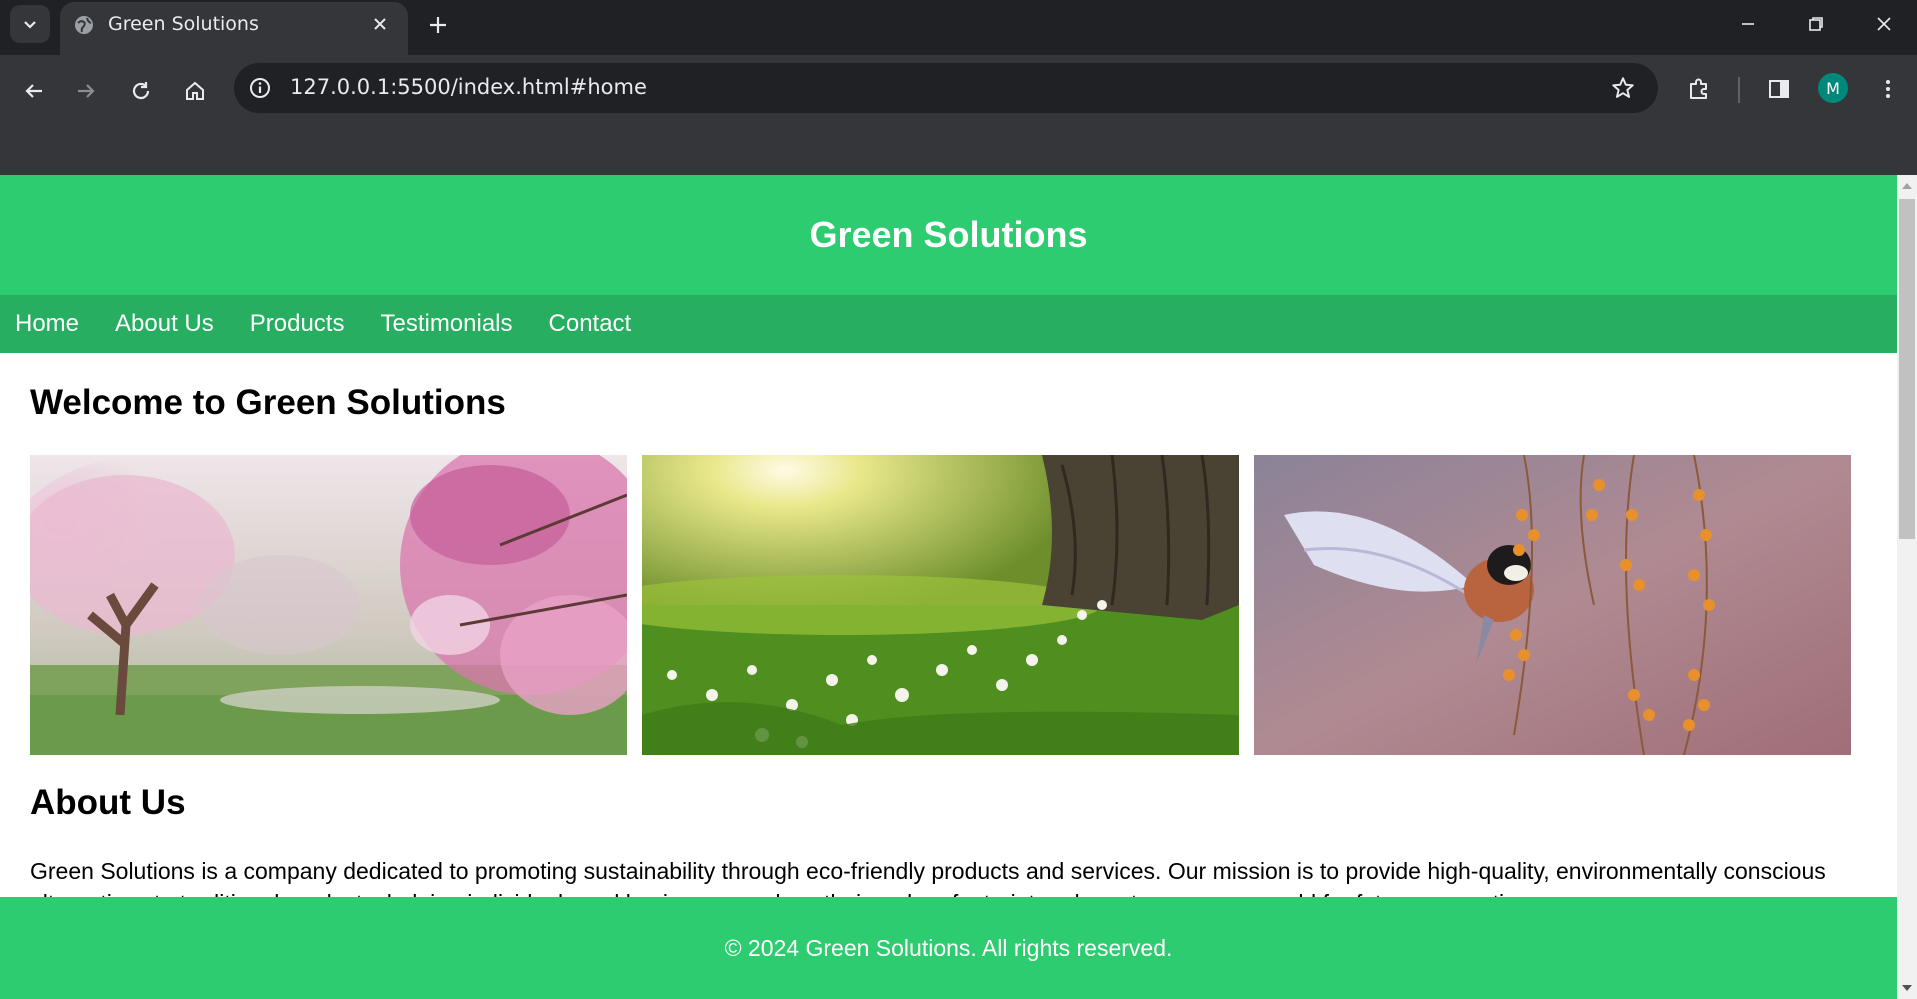 Image resolution: width=1917 pixels, height=999 pixels. I want to click on address-bar: 127.0.0.1:5500/index.html#home, so click(946, 88).